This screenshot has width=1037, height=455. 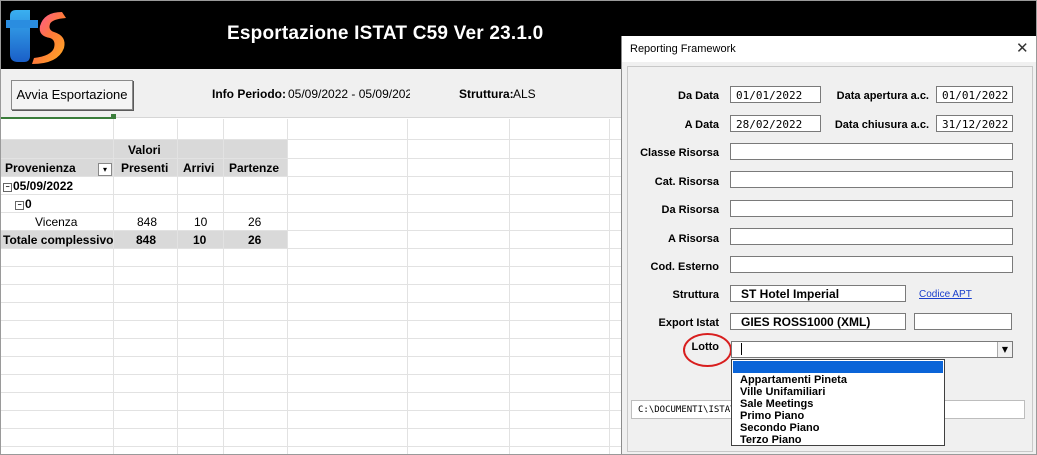 I want to click on pivot-values-header: Valori, so click(x=144, y=150).